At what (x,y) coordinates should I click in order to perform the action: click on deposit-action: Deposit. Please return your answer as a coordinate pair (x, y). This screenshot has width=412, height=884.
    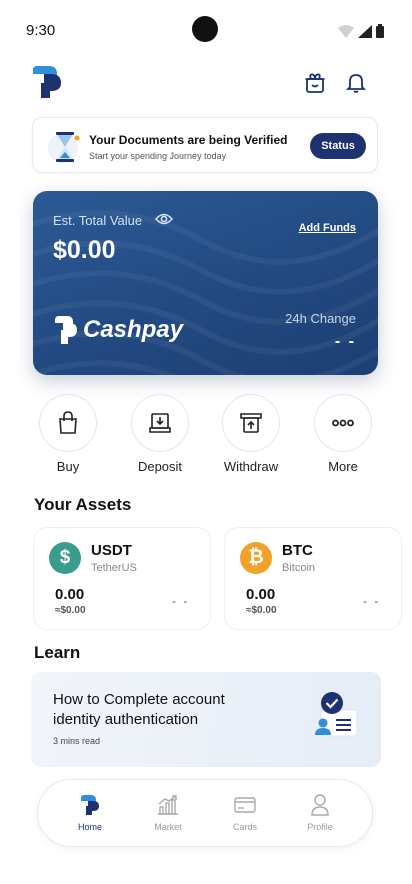
    Looking at the image, I should click on (161, 436).